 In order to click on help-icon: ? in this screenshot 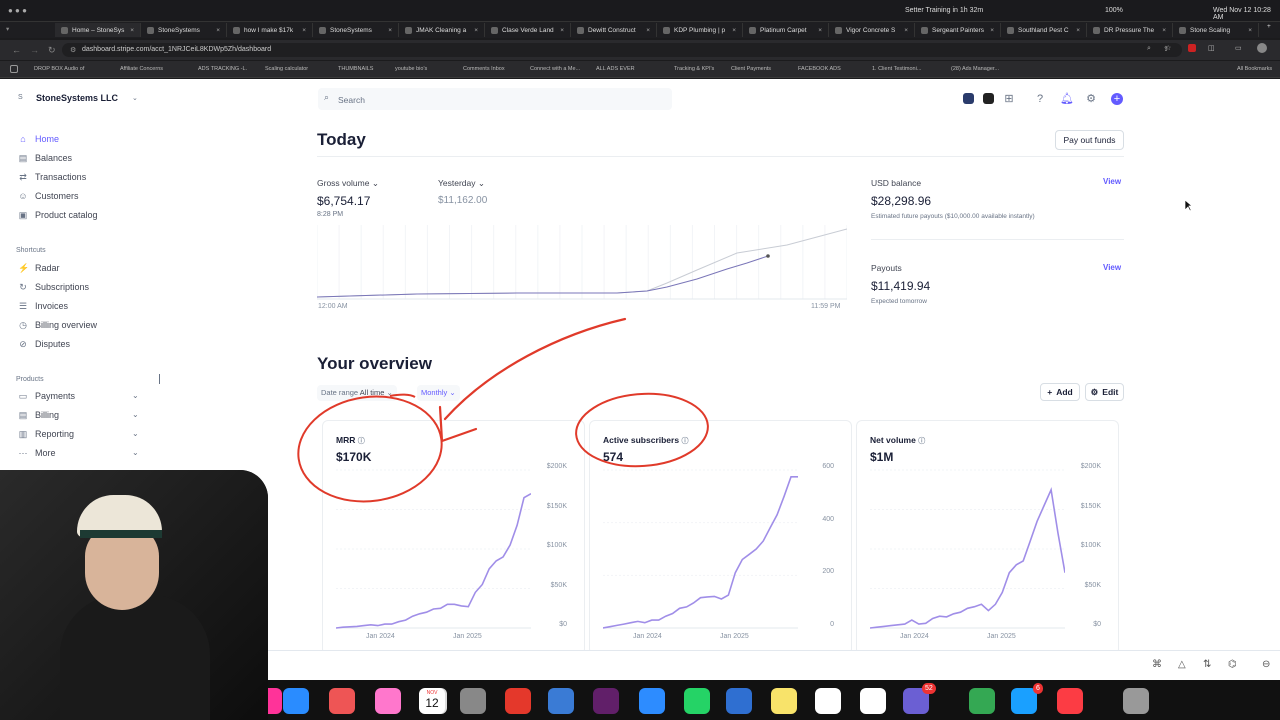, I will do `click(1040, 99)`.